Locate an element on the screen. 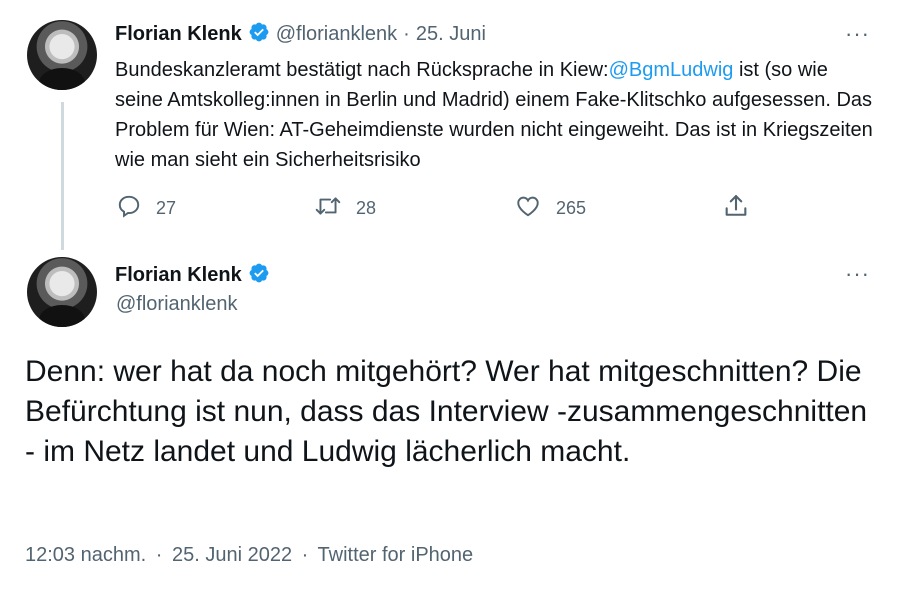 The width and height of the screenshot is (898, 597). like-icon is located at coordinates (535, 208).